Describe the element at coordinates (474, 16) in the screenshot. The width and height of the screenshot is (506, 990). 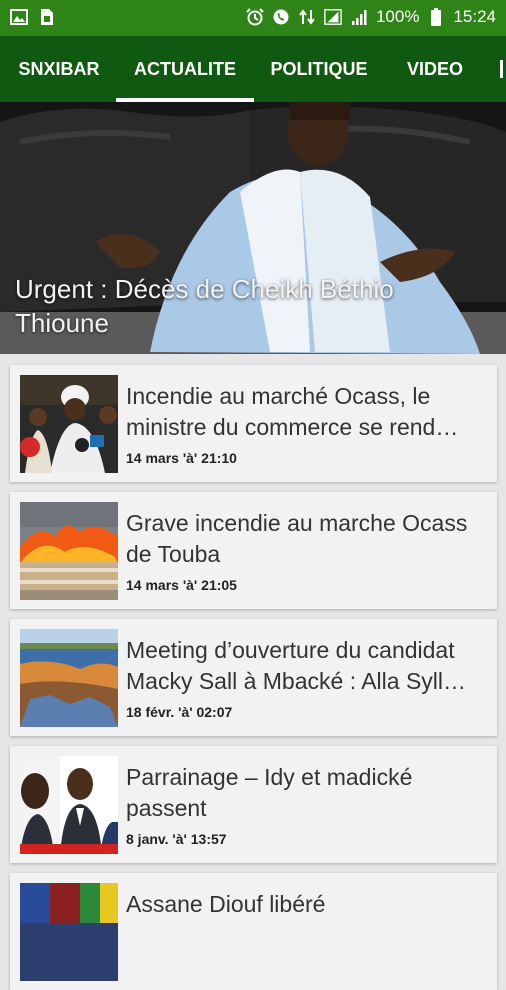
I see `clock-time: 15:24` at that location.